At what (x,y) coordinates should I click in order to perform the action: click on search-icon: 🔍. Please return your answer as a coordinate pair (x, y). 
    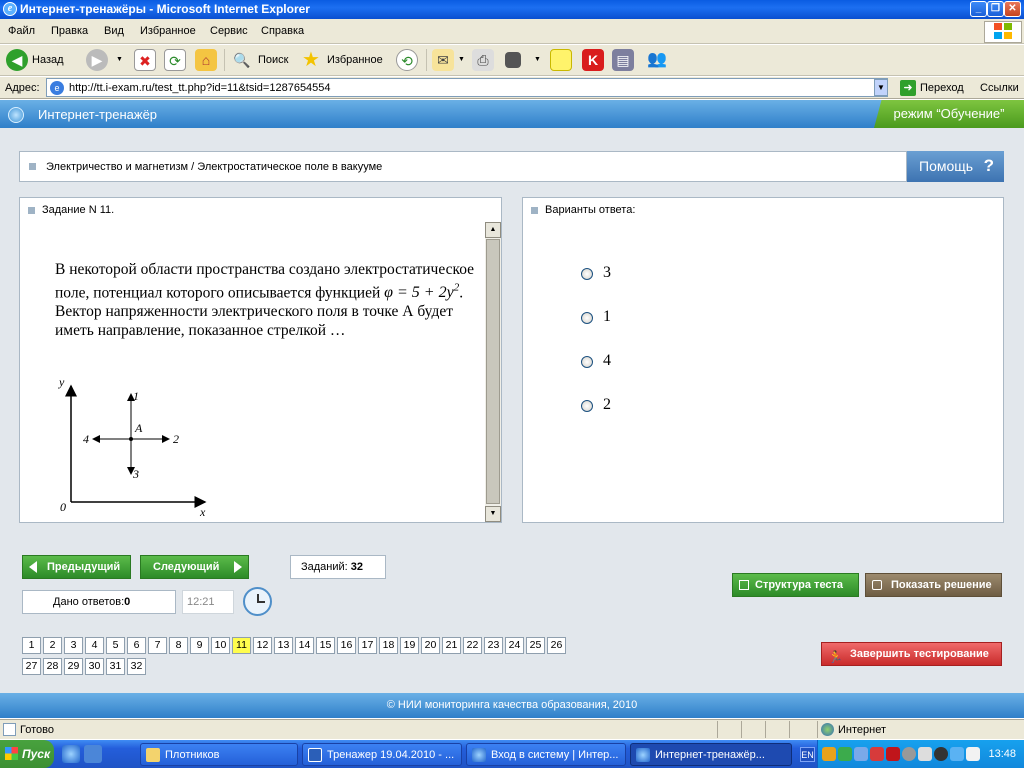
    Looking at the image, I should click on (242, 60).